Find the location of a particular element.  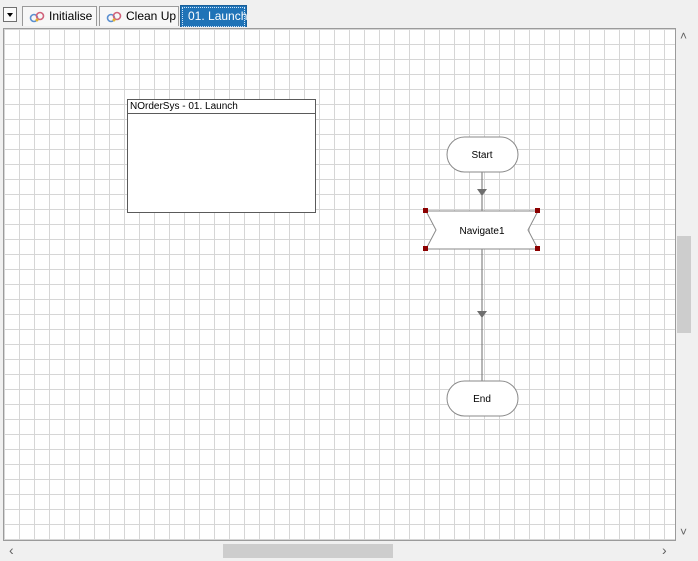

vertical-scrollbar: ˄ ˅ is located at coordinates (684, 284).